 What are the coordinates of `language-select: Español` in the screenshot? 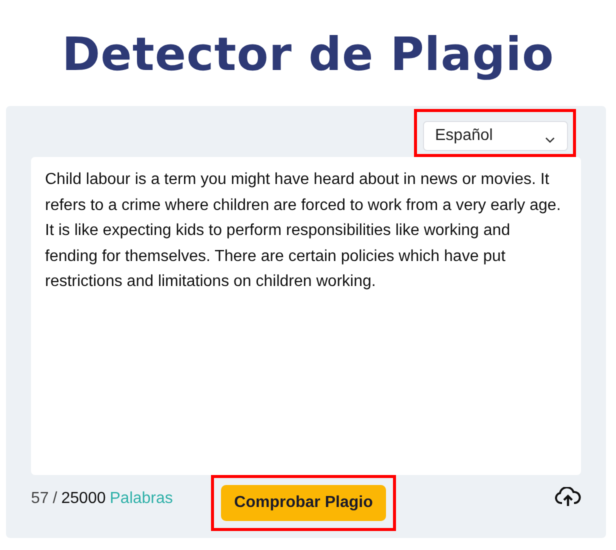 It's located at (495, 136).